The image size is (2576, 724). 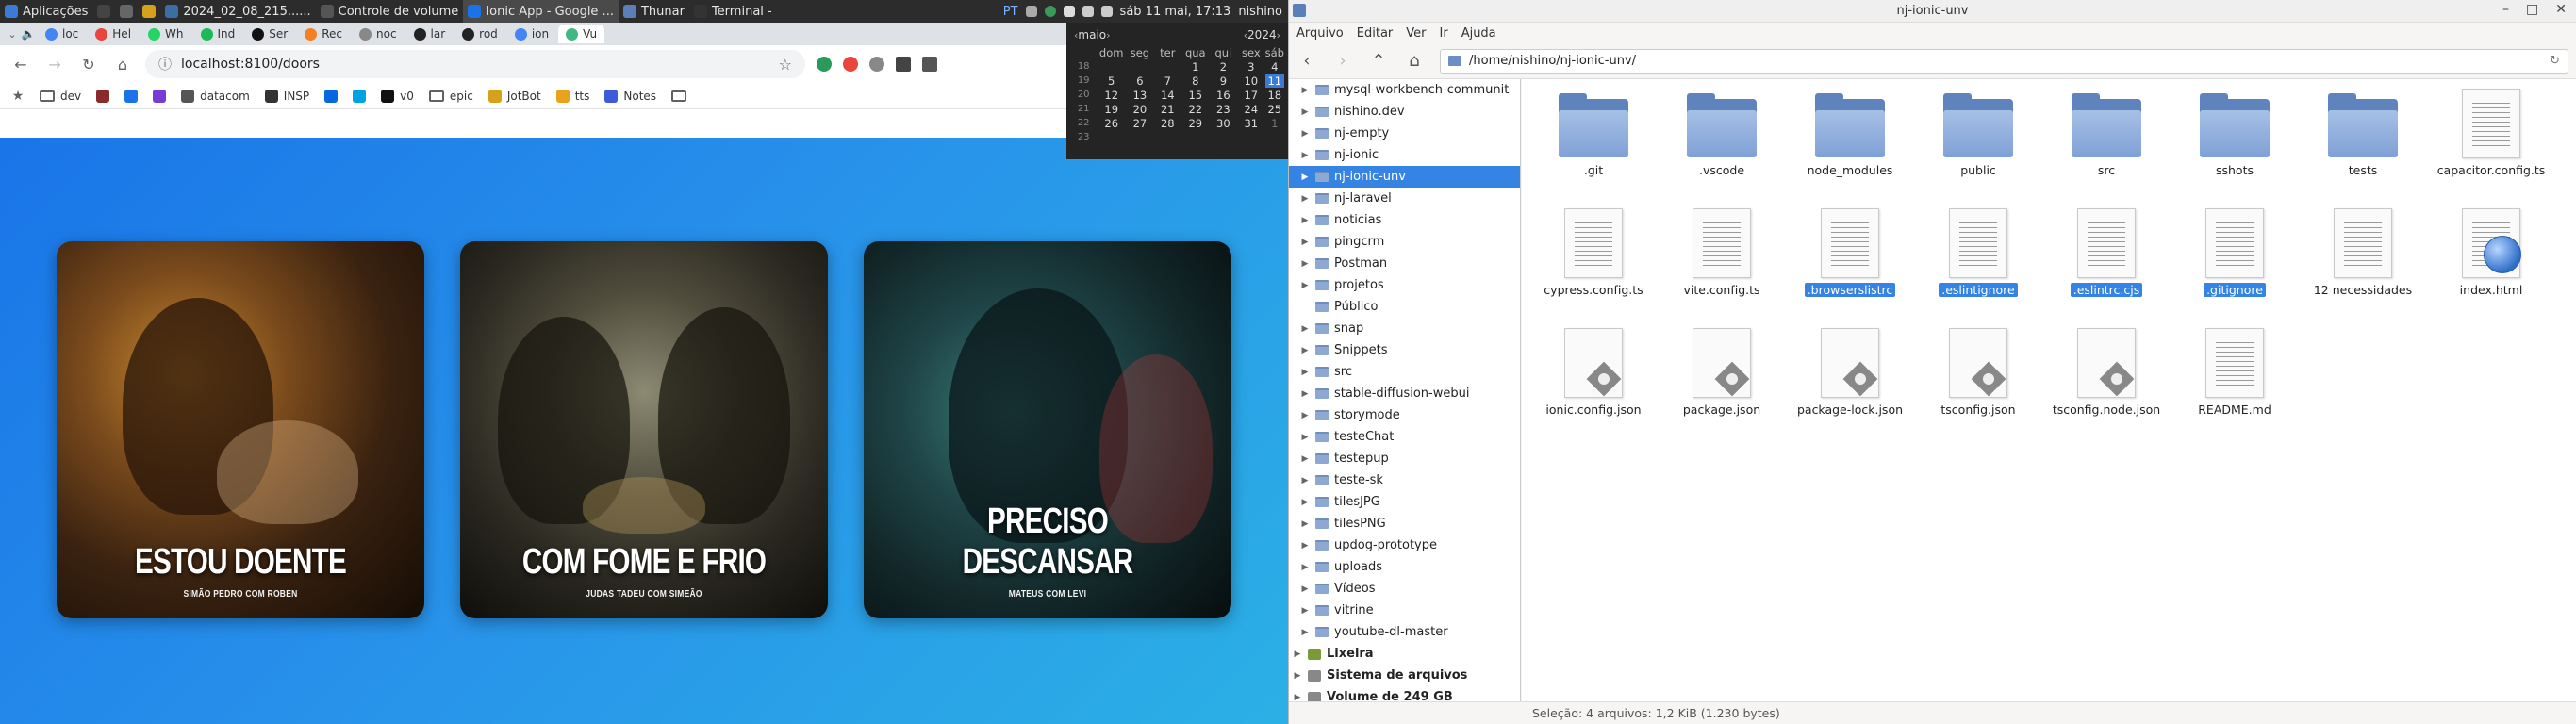 What do you see at coordinates (733, 11) in the screenshot?
I see `taskbar-item: Terminal -` at bounding box center [733, 11].